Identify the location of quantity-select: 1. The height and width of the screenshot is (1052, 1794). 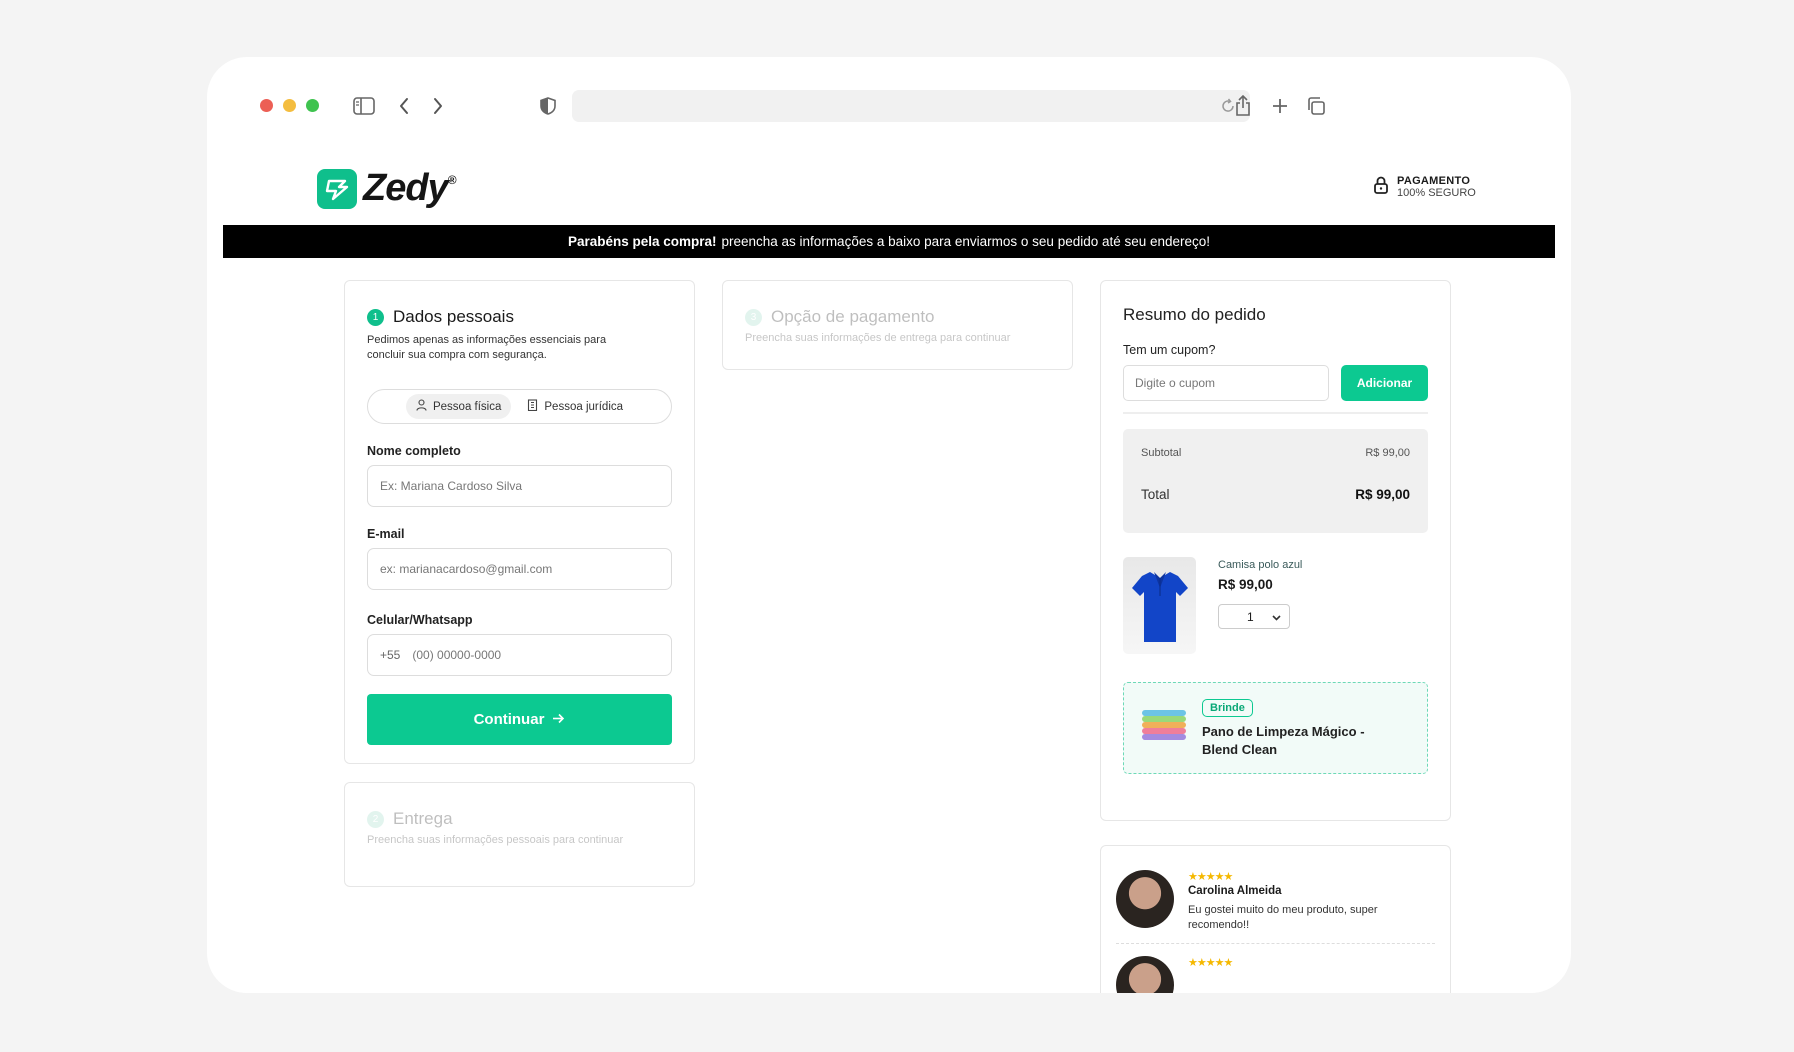
(1254, 616).